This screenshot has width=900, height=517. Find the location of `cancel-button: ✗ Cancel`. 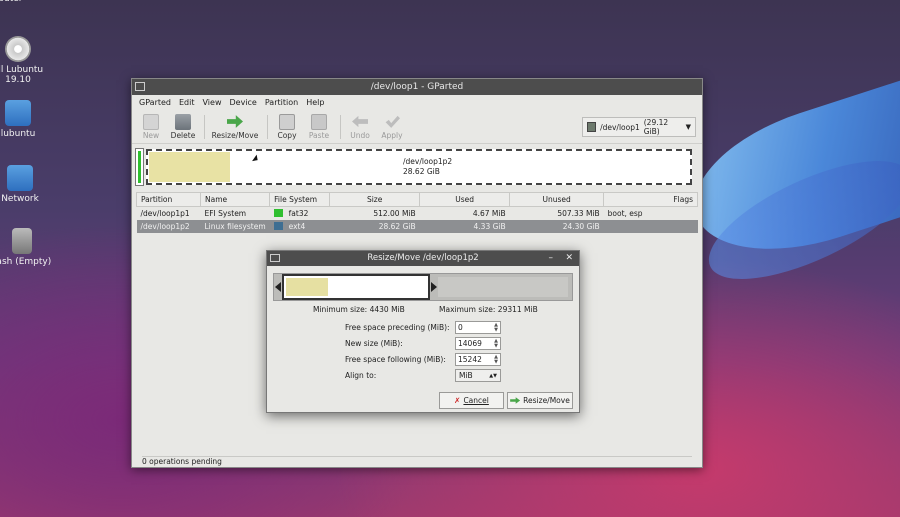

cancel-button: ✗ Cancel is located at coordinates (471, 400).